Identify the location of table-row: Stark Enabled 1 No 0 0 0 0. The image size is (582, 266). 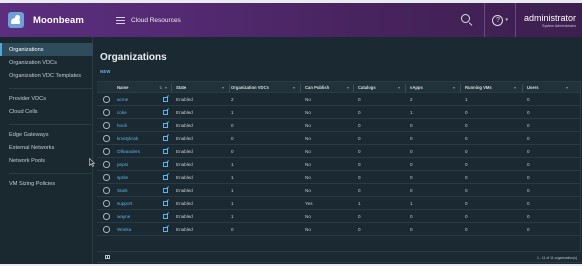
(339, 190).